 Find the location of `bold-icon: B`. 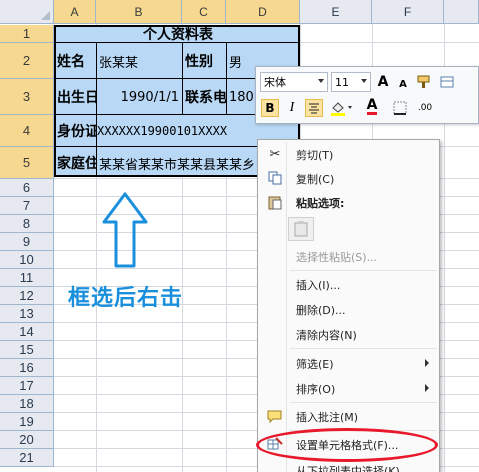

bold-icon: B is located at coordinates (270, 108).